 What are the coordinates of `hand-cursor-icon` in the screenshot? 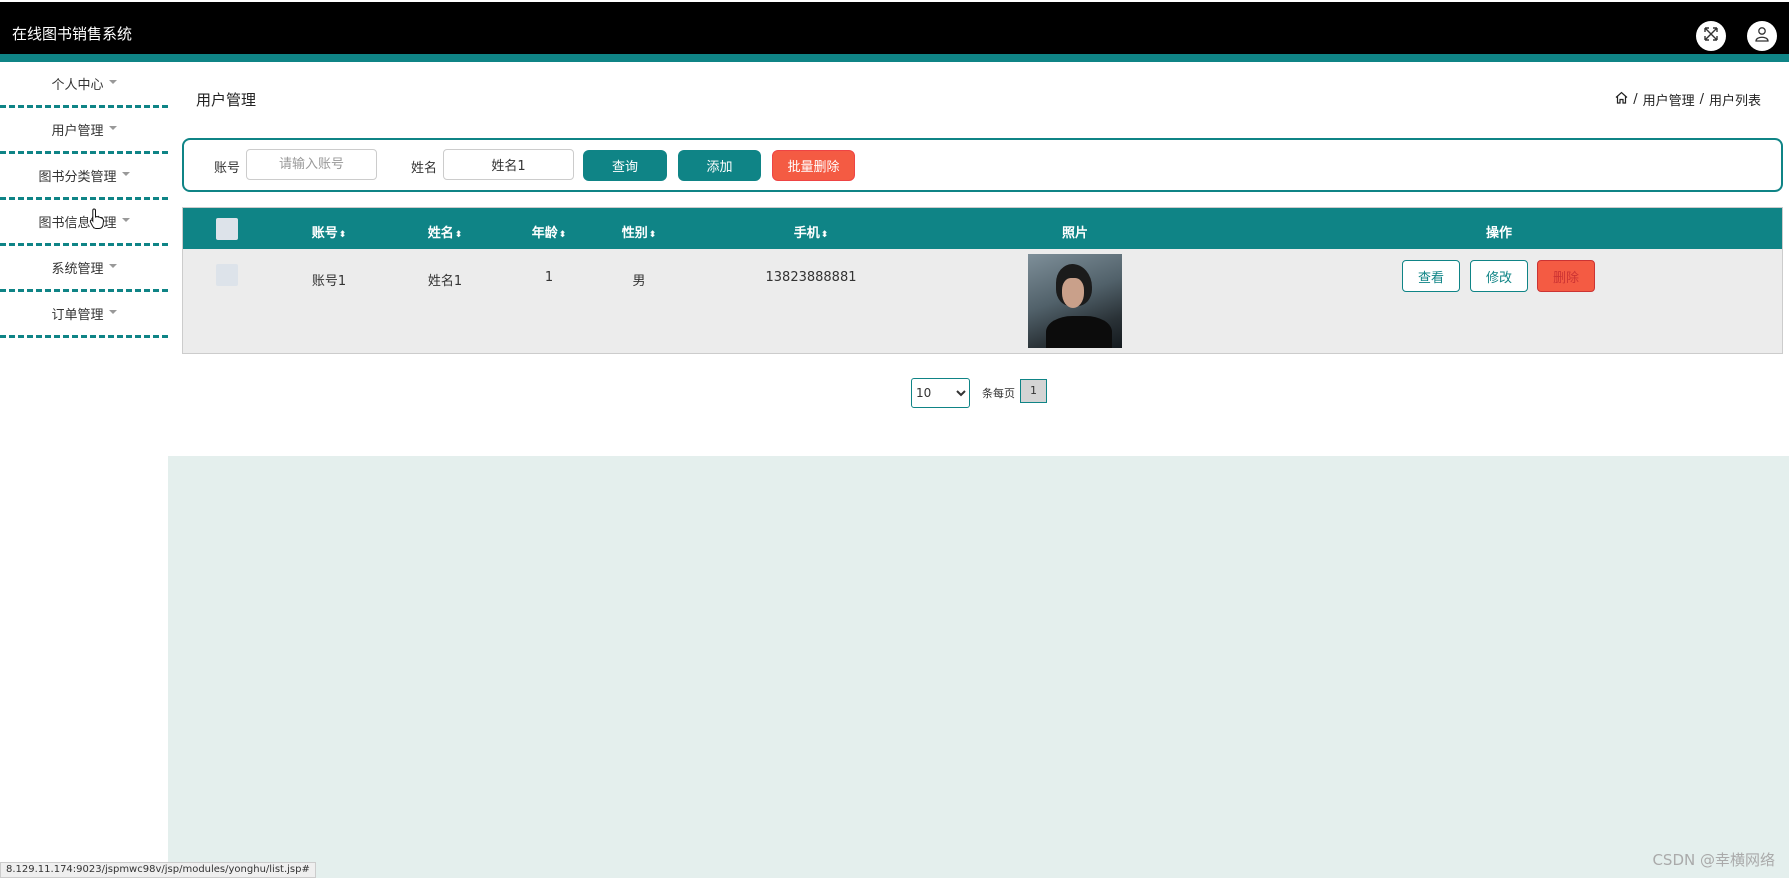 It's located at (97, 221).